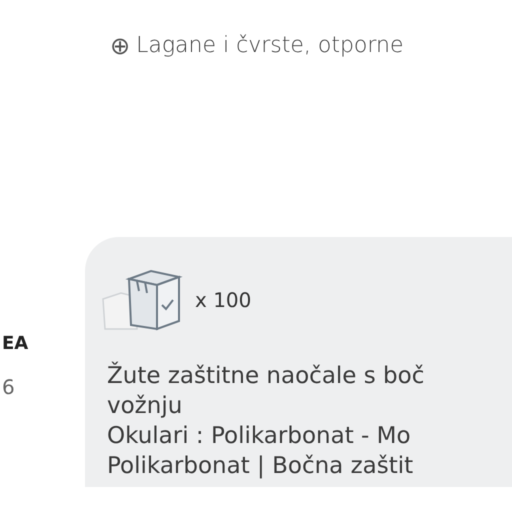 Image resolution: width=512 pixels, height=512 pixels. I want to click on boxes-icon, so click(143, 300).